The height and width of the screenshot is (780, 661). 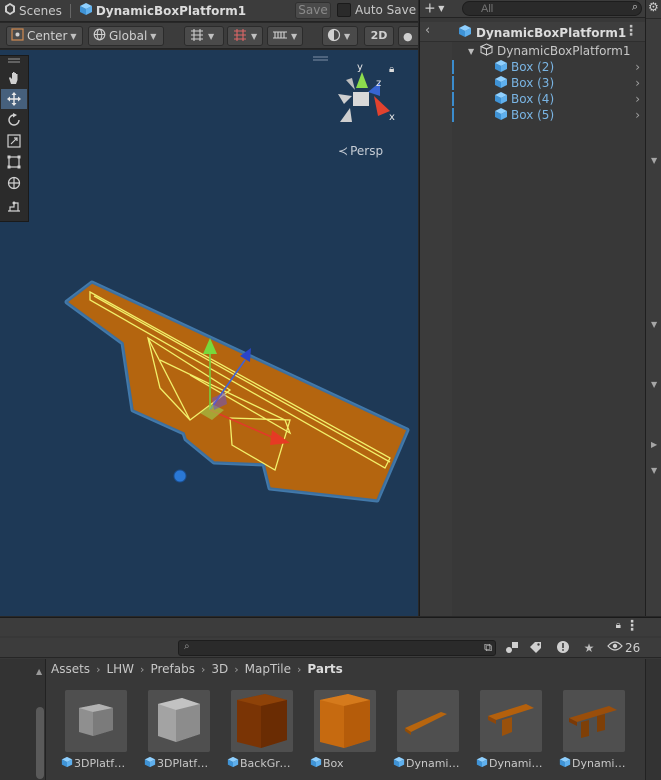 I want to click on auto-save-toggle: Auto Save, so click(x=376, y=10).